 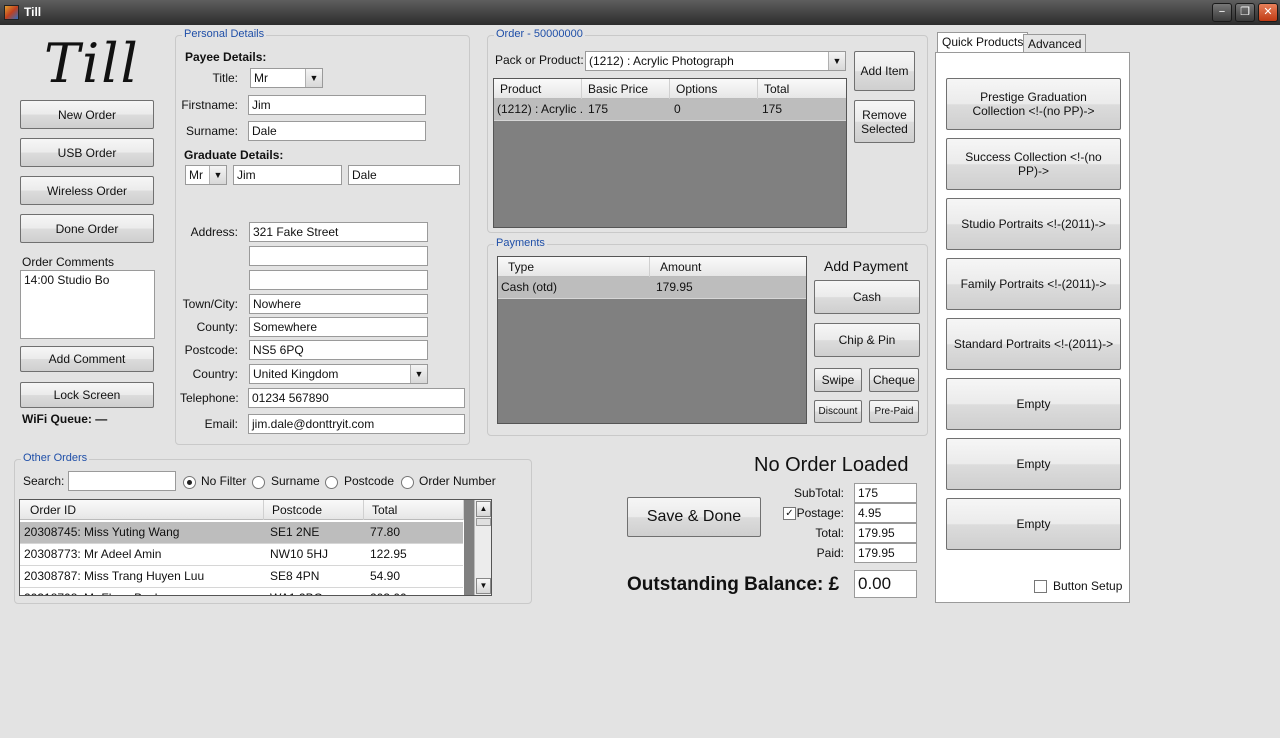 What do you see at coordinates (894, 380) in the screenshot?
I see `cheque-button: Cheque` at bounding box center [894, 380].